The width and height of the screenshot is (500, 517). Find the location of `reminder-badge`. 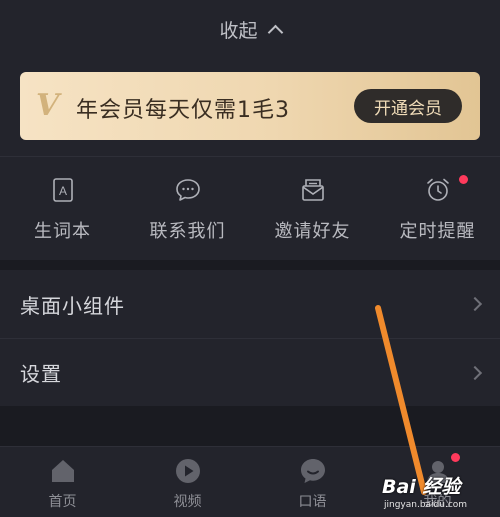

reminder-badge is located at coordinates (463, 179).